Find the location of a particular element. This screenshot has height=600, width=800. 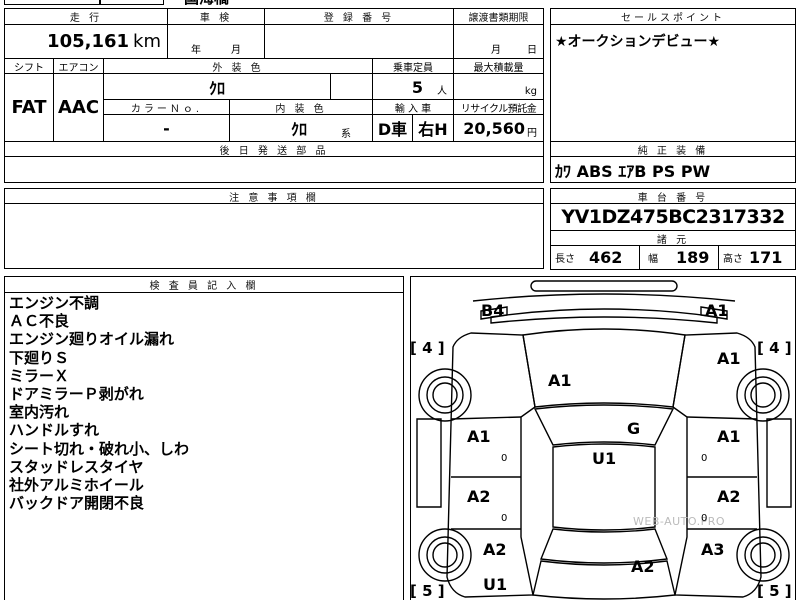

wheel-front-right is located at coordinates (763, 395).